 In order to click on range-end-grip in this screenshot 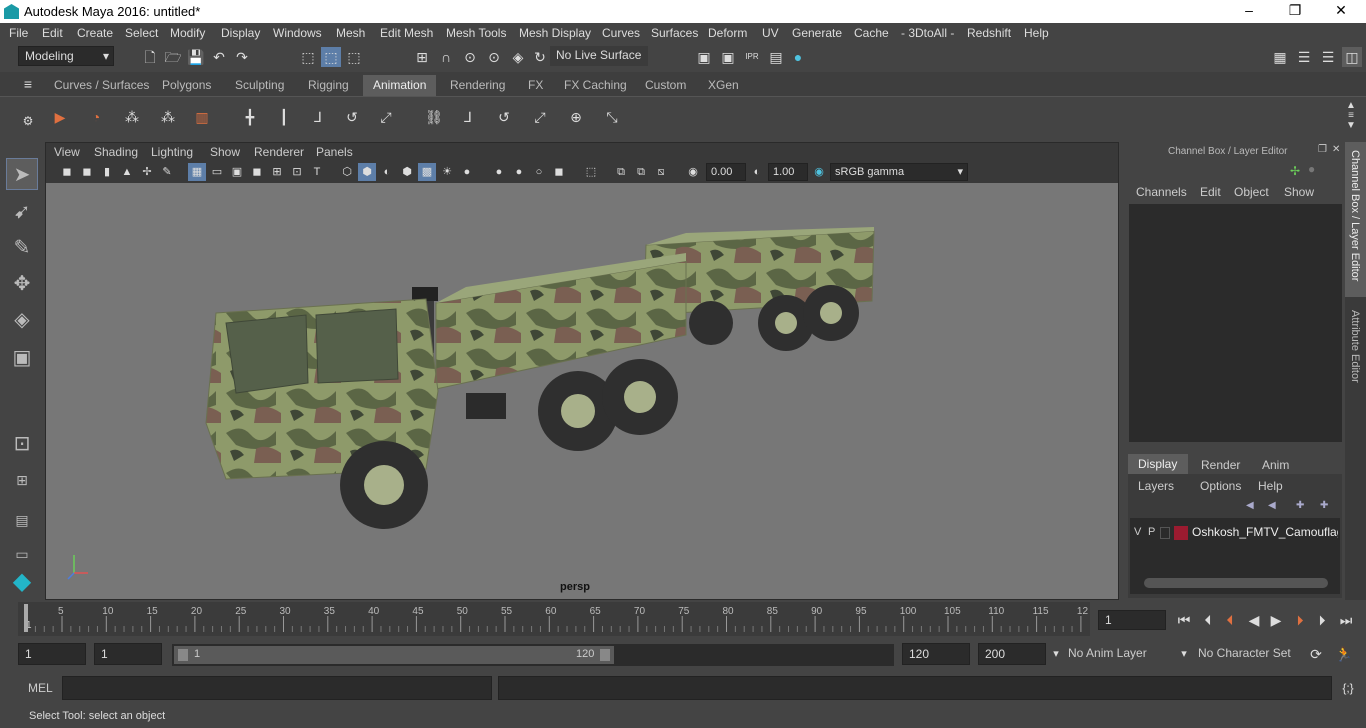, I will do `click(605, 655)`.